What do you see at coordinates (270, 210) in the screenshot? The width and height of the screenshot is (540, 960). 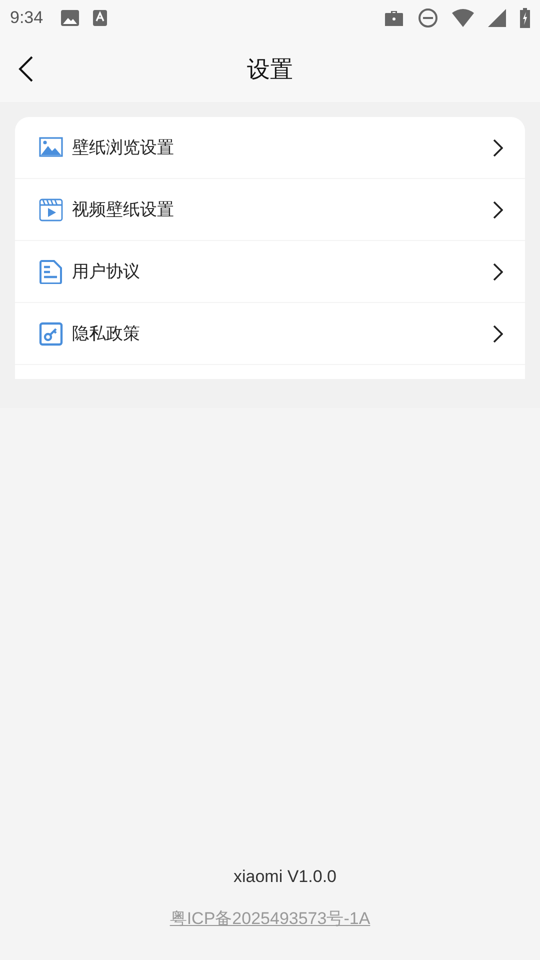 I see `settings-item: 视频壁纸设置` at bounding box center [270, 210].